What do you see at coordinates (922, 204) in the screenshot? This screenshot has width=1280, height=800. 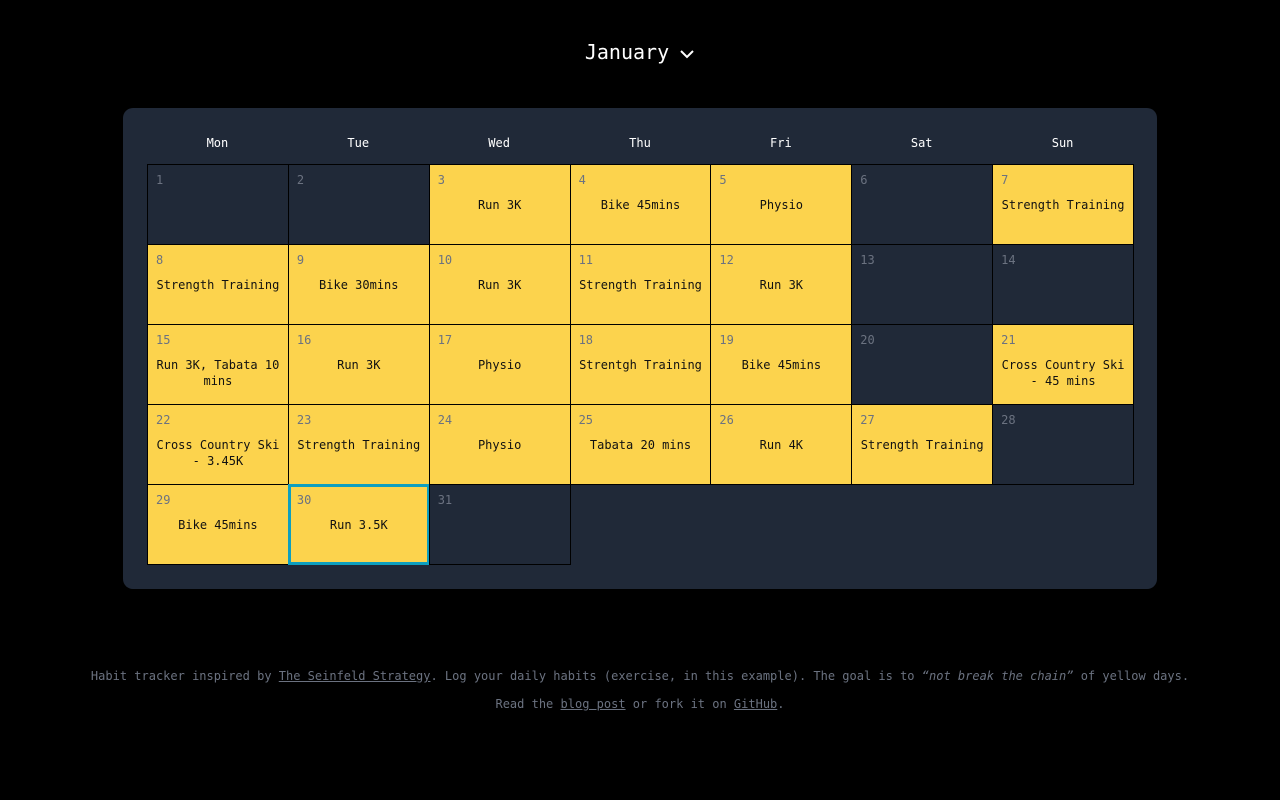 I see `day-cell: 6` at bounding box center [922, 204].